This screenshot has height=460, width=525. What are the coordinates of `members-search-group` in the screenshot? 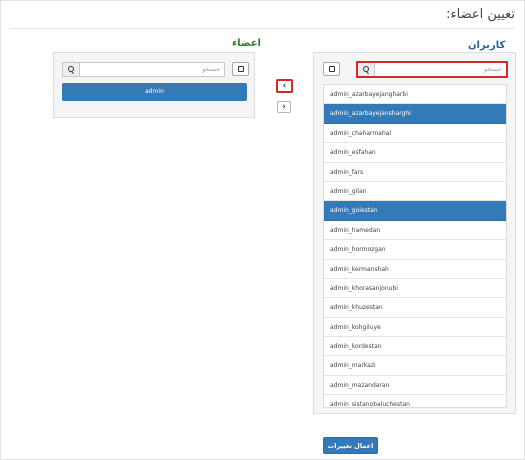 It's located at (143, 69).